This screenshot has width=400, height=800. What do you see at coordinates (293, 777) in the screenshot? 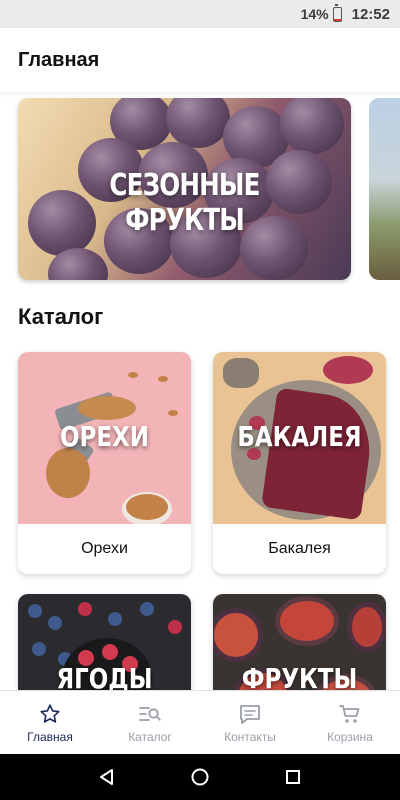
I see `recents-icon` at bounding box center [293, 777].